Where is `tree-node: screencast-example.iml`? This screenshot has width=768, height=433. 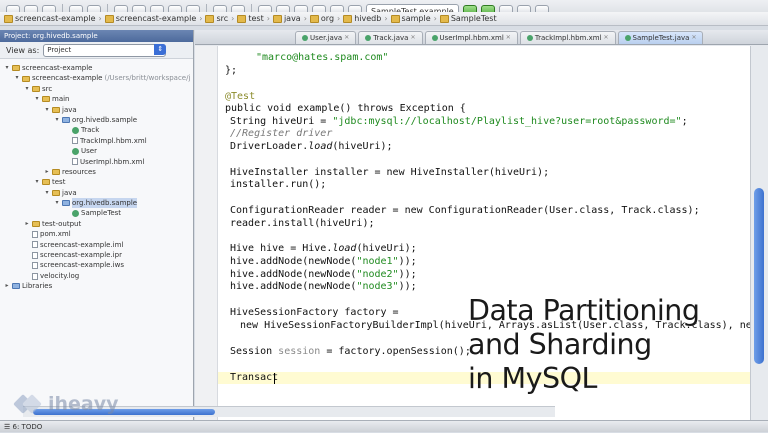 tree-node: screencast-example.iml is located at coordinates (96, 245).